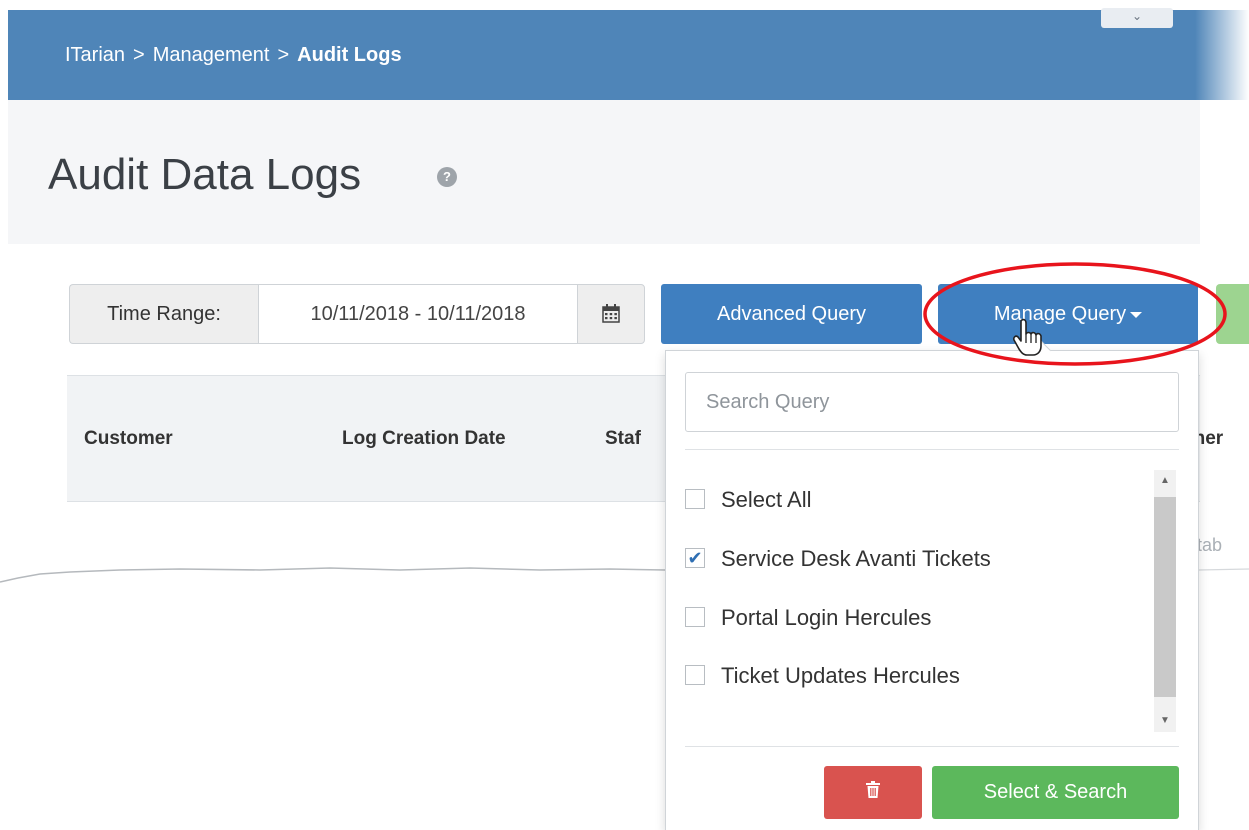 This screenshot has width=1249, height=830. What do you see at coordinates (1165, 481) in the screenshot?
I see `scroll-up-icon: ▲` at bounding box center [1165, 481].